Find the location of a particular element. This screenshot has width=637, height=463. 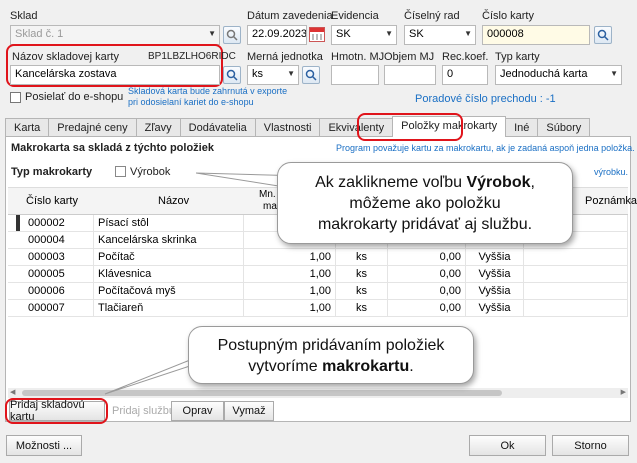

tab-karta: Karta is located at coordinates (27, 127).